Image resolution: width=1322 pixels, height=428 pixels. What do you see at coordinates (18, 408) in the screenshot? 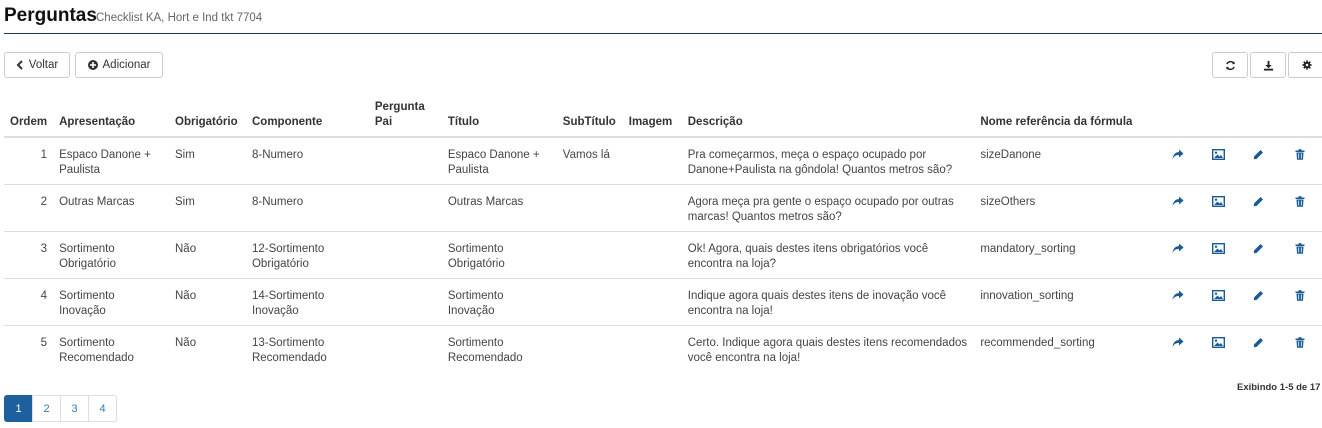
I see `page-link-1: 1` at bounding box center [18, 408].